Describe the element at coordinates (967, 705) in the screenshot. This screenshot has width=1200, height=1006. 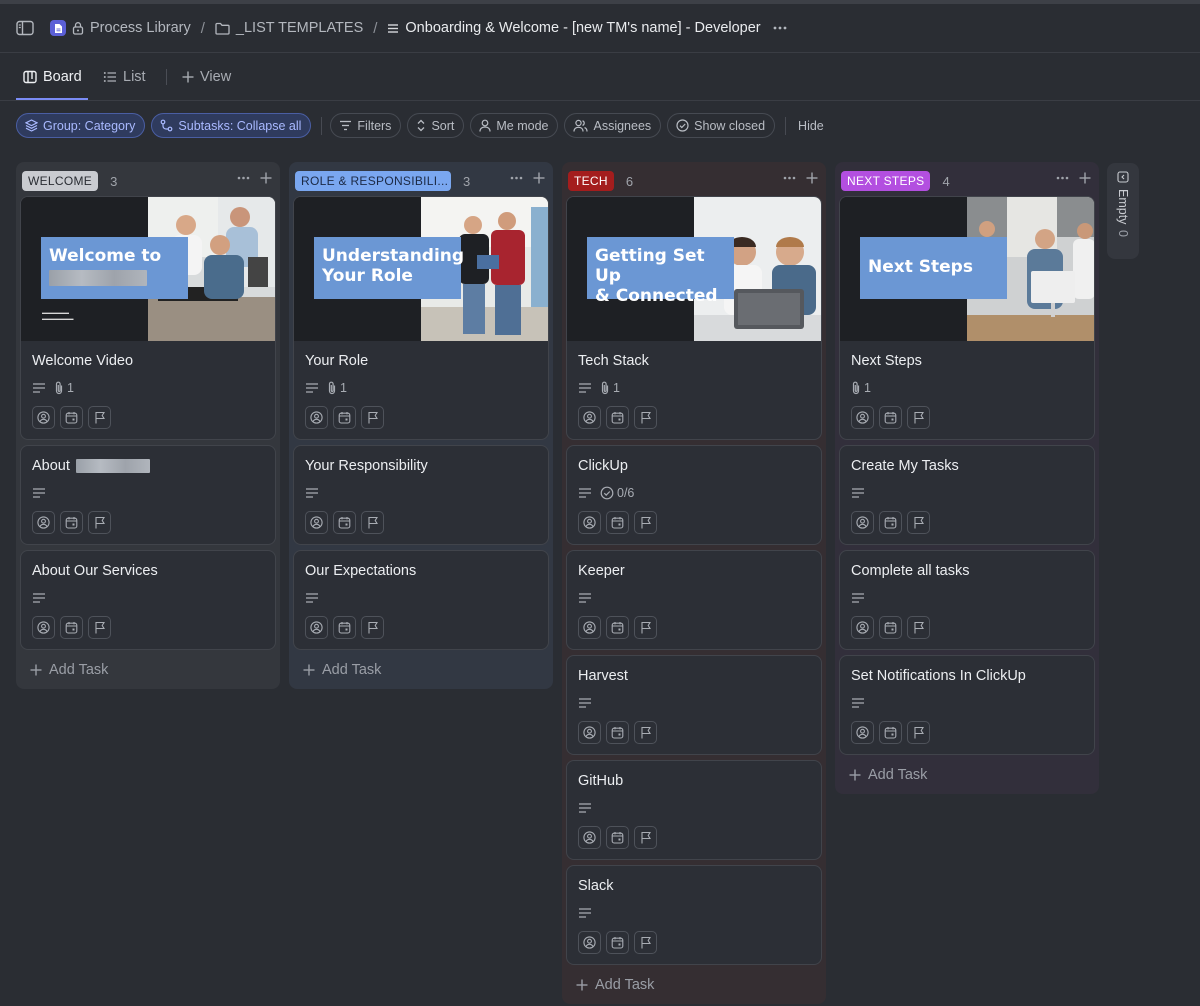
I see `task-card: Set Notifications In ClickUp` at that location.